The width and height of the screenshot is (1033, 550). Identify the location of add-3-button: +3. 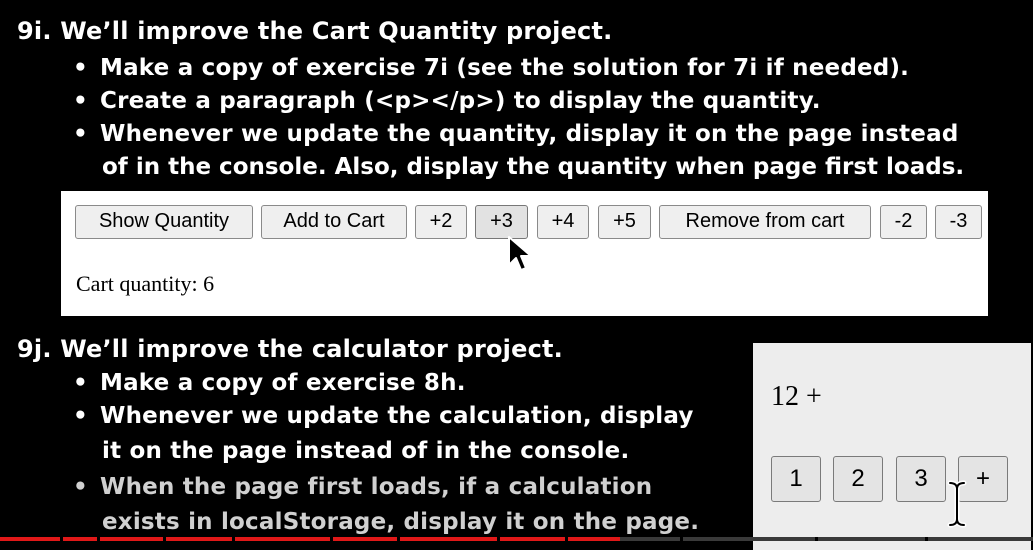
(501, 222).